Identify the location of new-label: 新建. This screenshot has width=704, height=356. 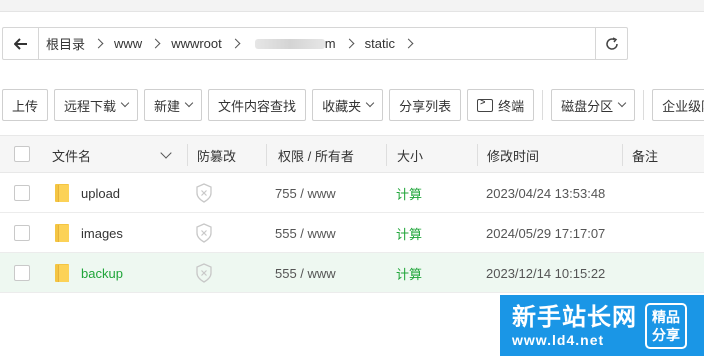
(167, 106).